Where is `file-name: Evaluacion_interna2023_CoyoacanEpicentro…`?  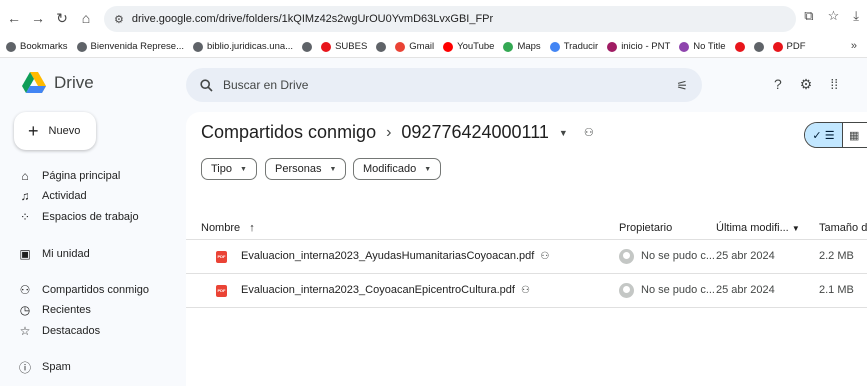 file-name: Evaluacion_interna2023_CoyoacanEpicentro… is located at coordinates (385, 290).